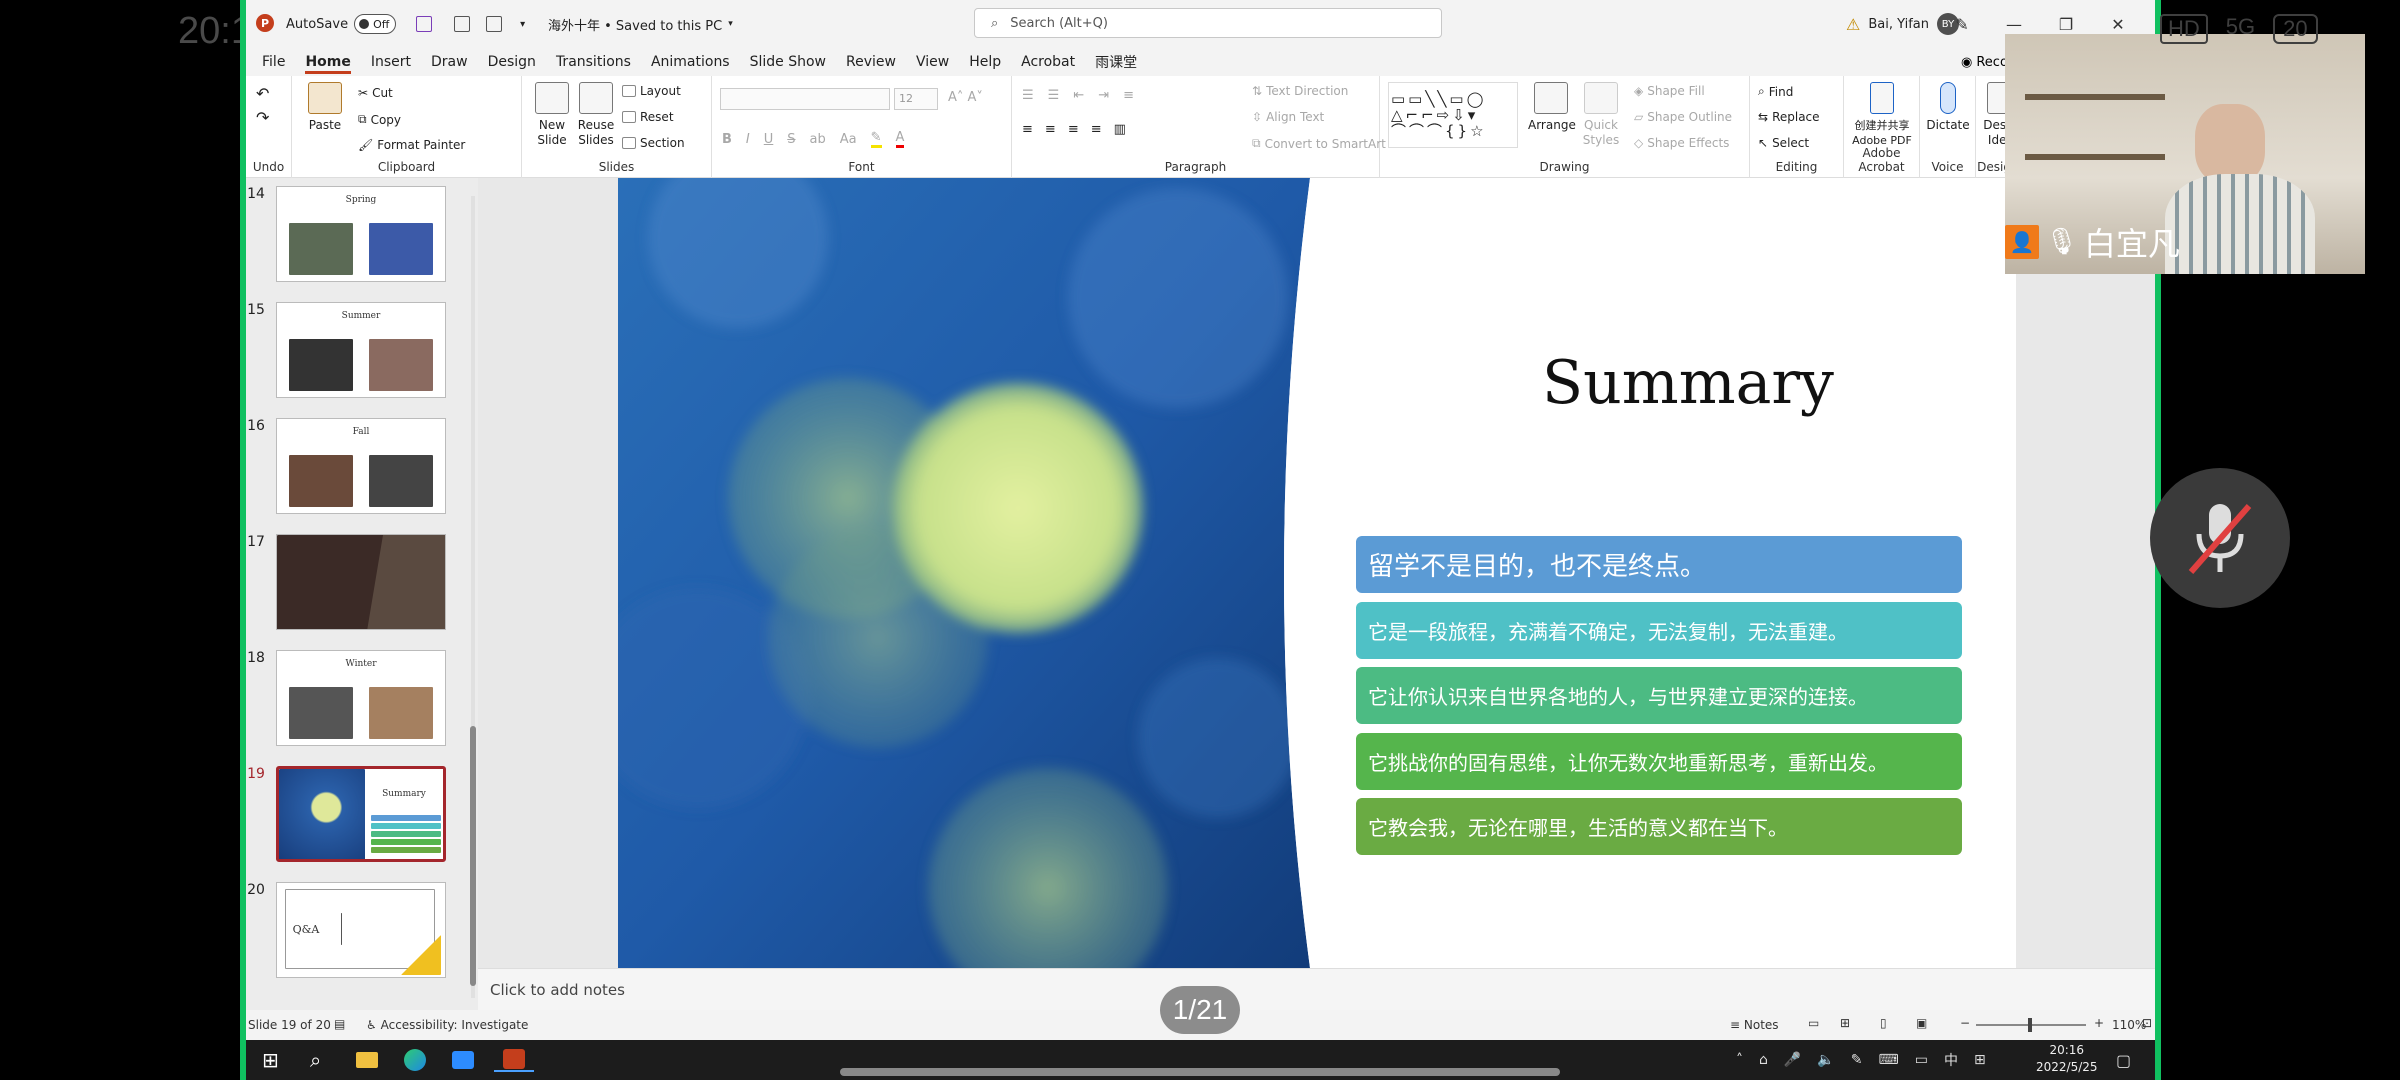 Image resolution: width=2400 pixels, height=1080 pixels. I want to click on list-buttons: ☰ ☰ ⇤ ⇥ ≡, so click(1078, 95).